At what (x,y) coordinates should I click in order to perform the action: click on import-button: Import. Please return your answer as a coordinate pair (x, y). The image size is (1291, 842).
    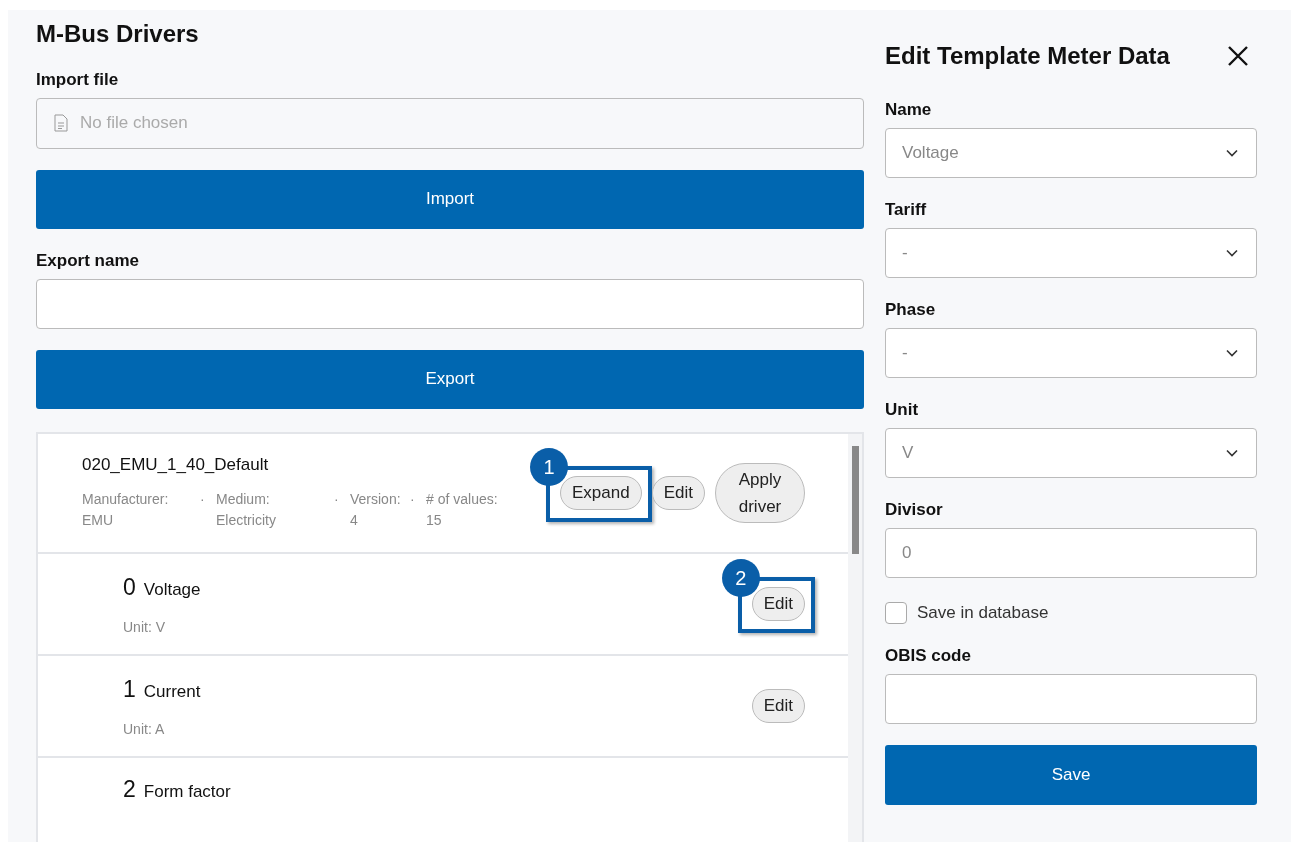
    Looking at the image, I should click on (450, 199).